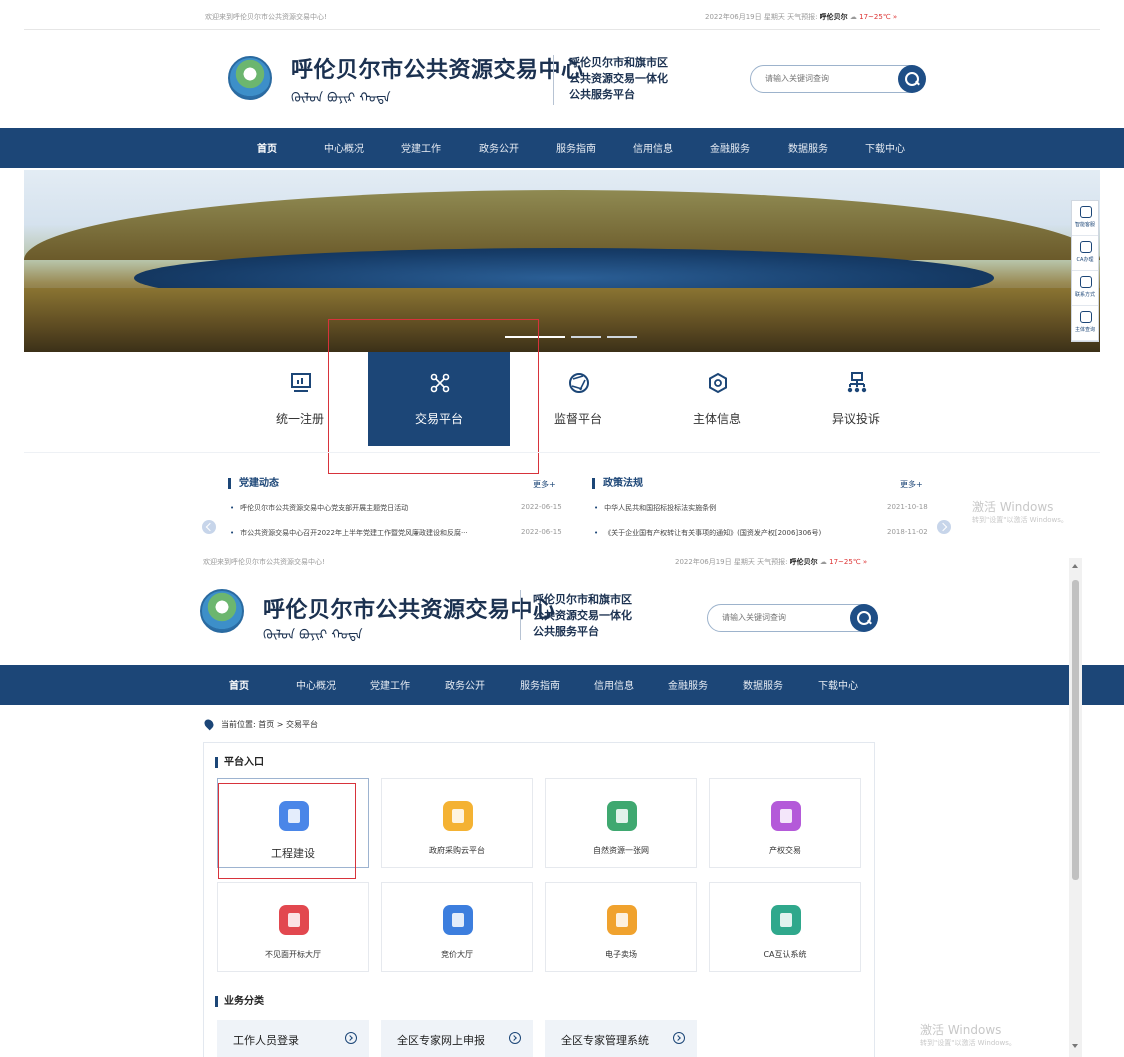  I want to click on trees-icon, so click(622, 816).